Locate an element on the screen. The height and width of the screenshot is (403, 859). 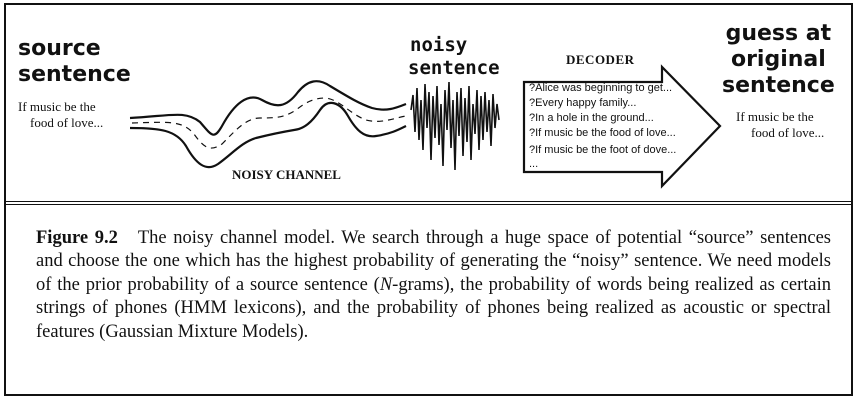
channel-upper-boundary is located at coordinates (268, 108).